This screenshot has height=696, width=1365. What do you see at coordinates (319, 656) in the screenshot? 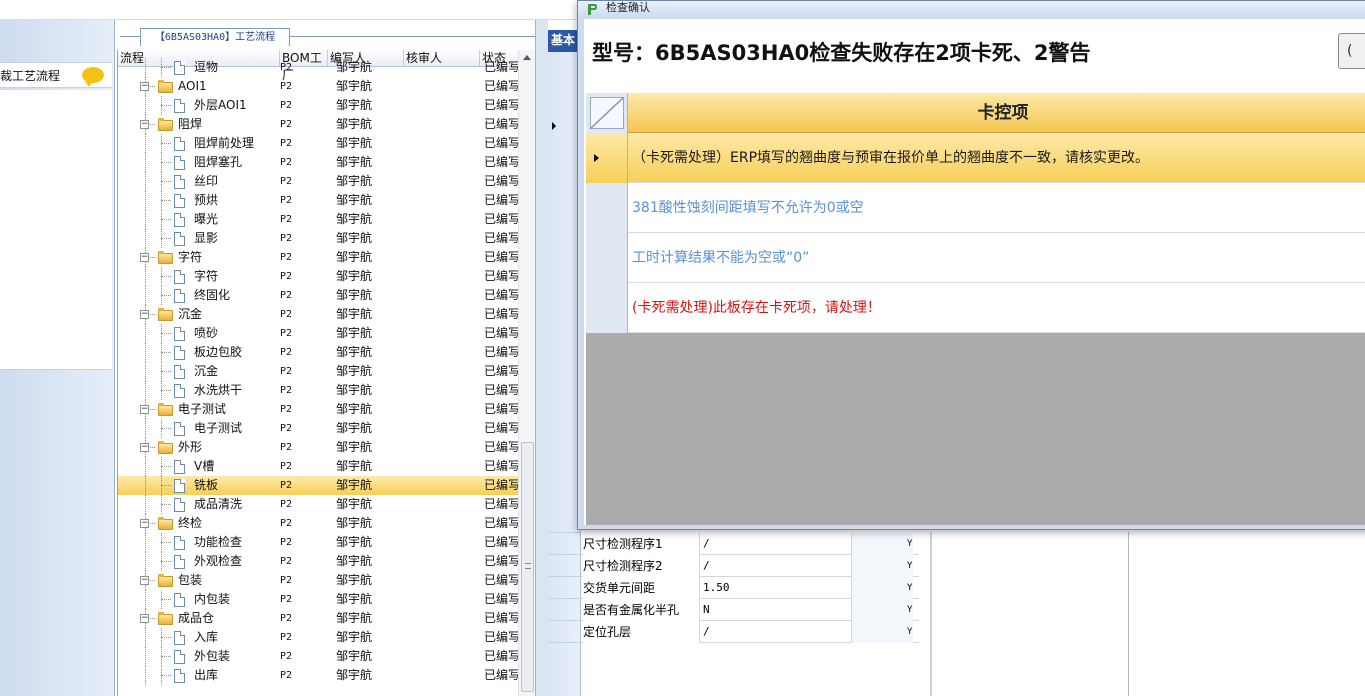
I see `tree-row: 外包装 P2 邹宇航 已编写` at bounding box center [319, 656].